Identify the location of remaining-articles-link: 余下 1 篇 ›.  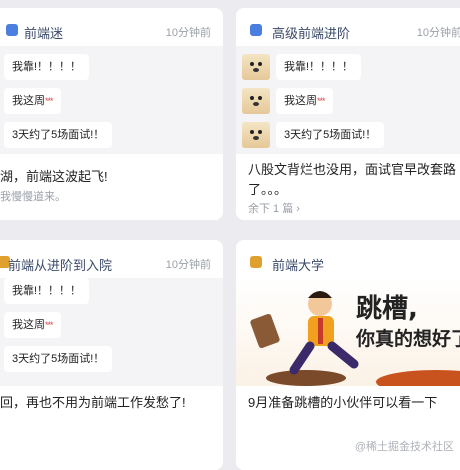
(274, 208).